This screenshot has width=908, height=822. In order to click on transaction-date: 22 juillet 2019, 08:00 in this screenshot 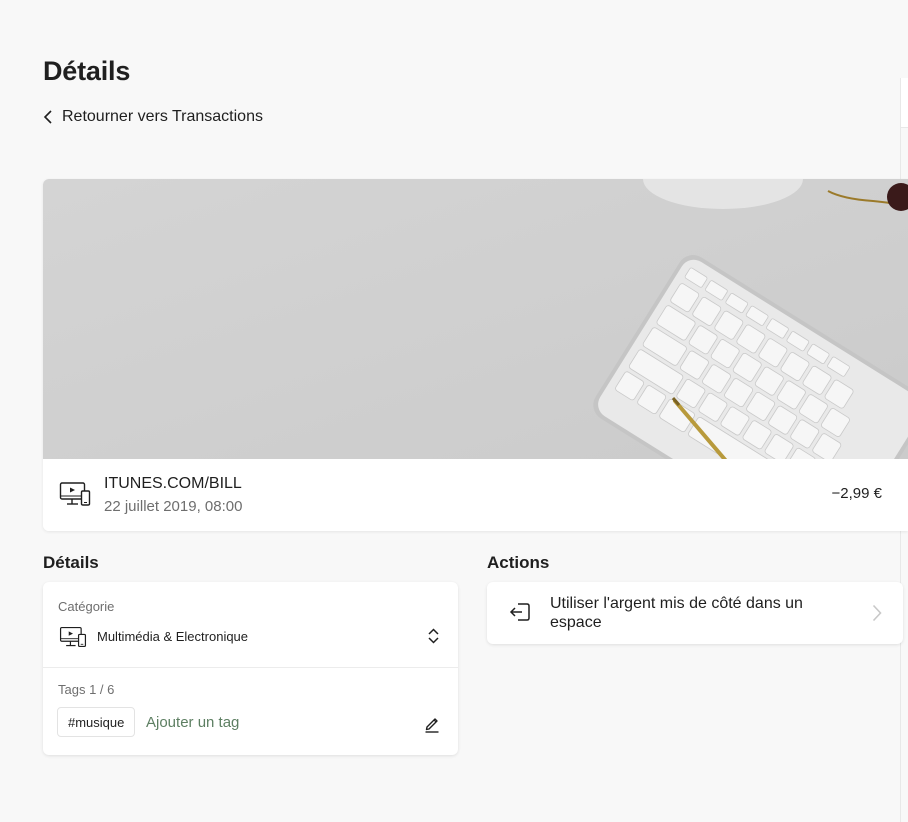, I will do `click(173, 506)`.